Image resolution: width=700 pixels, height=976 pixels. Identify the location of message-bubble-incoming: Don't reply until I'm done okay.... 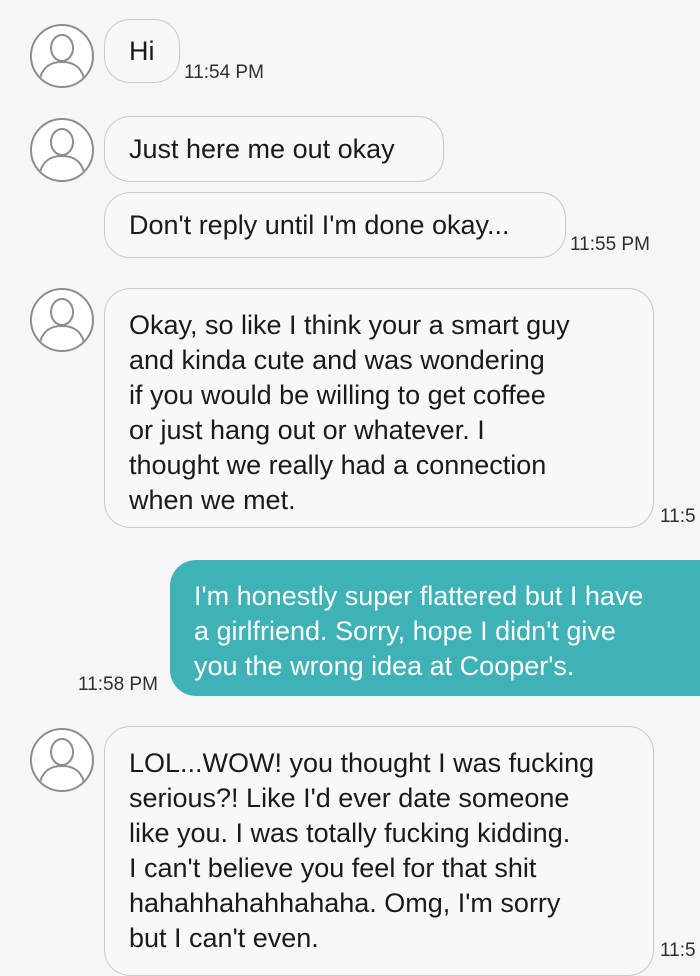
(335, 225).